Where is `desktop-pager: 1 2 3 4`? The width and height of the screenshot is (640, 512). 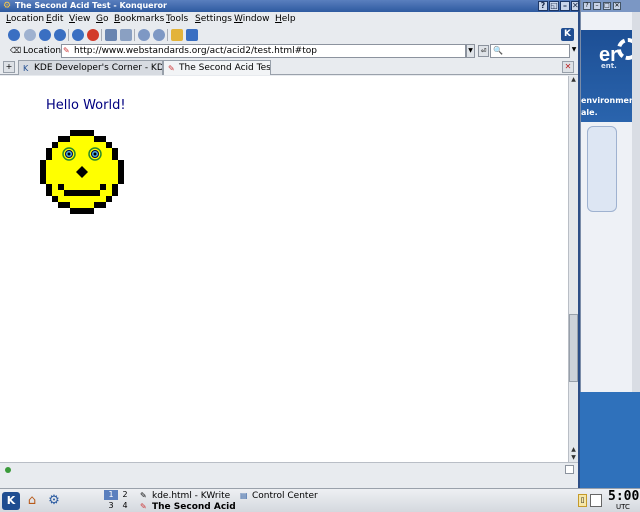
desktop-pager: 1 2 3 4 is located at coordinates (119, 501).